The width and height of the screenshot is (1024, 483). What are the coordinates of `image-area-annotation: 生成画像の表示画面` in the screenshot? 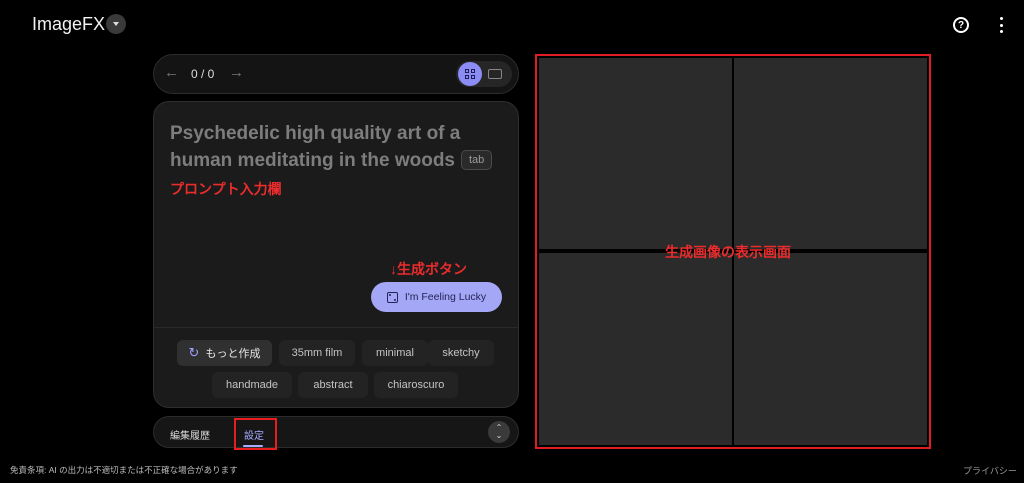 It's located at (728, 252).